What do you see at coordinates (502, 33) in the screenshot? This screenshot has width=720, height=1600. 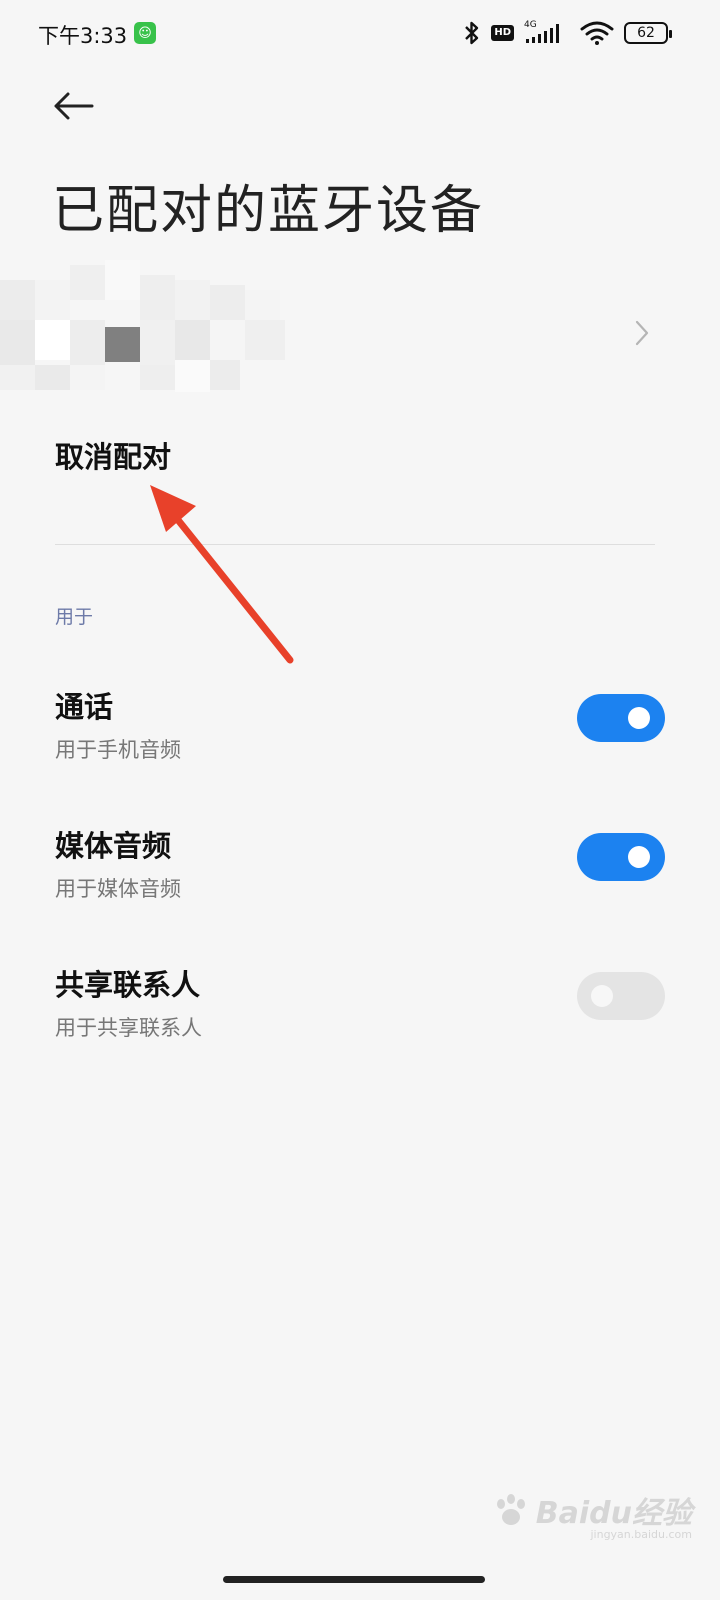 I see `hd-voice-badge: HD` at bounding box center [502, 33].